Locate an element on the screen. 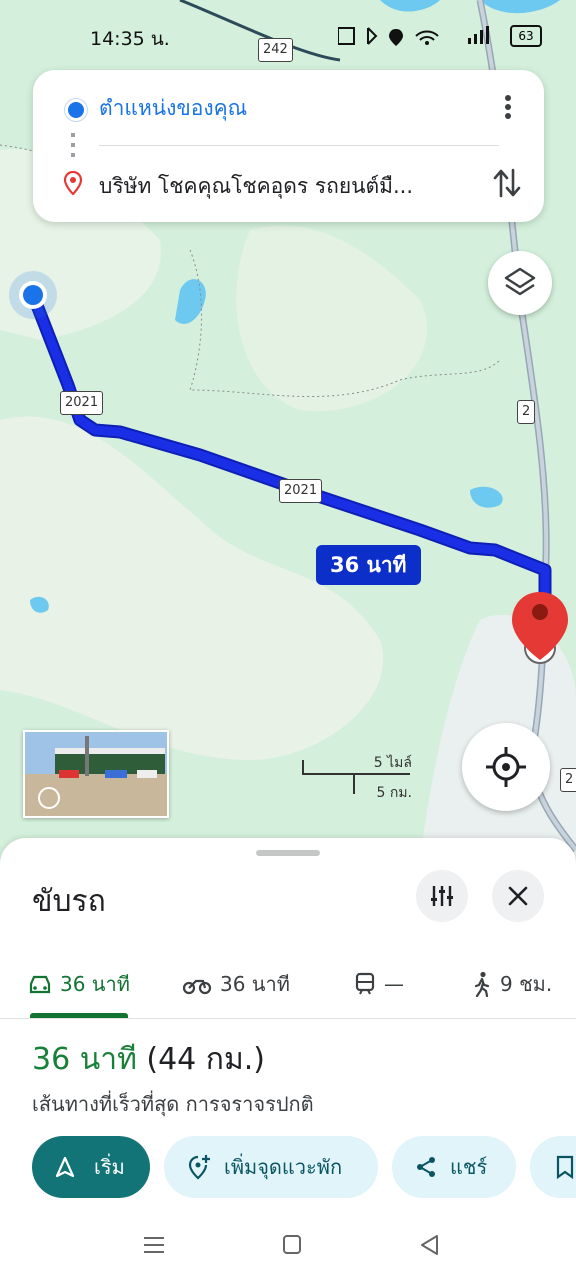 The height and width of the screenshot is (1280, 576). status-bar: 14:35 น. 63 is located at coordinates (288, 35).